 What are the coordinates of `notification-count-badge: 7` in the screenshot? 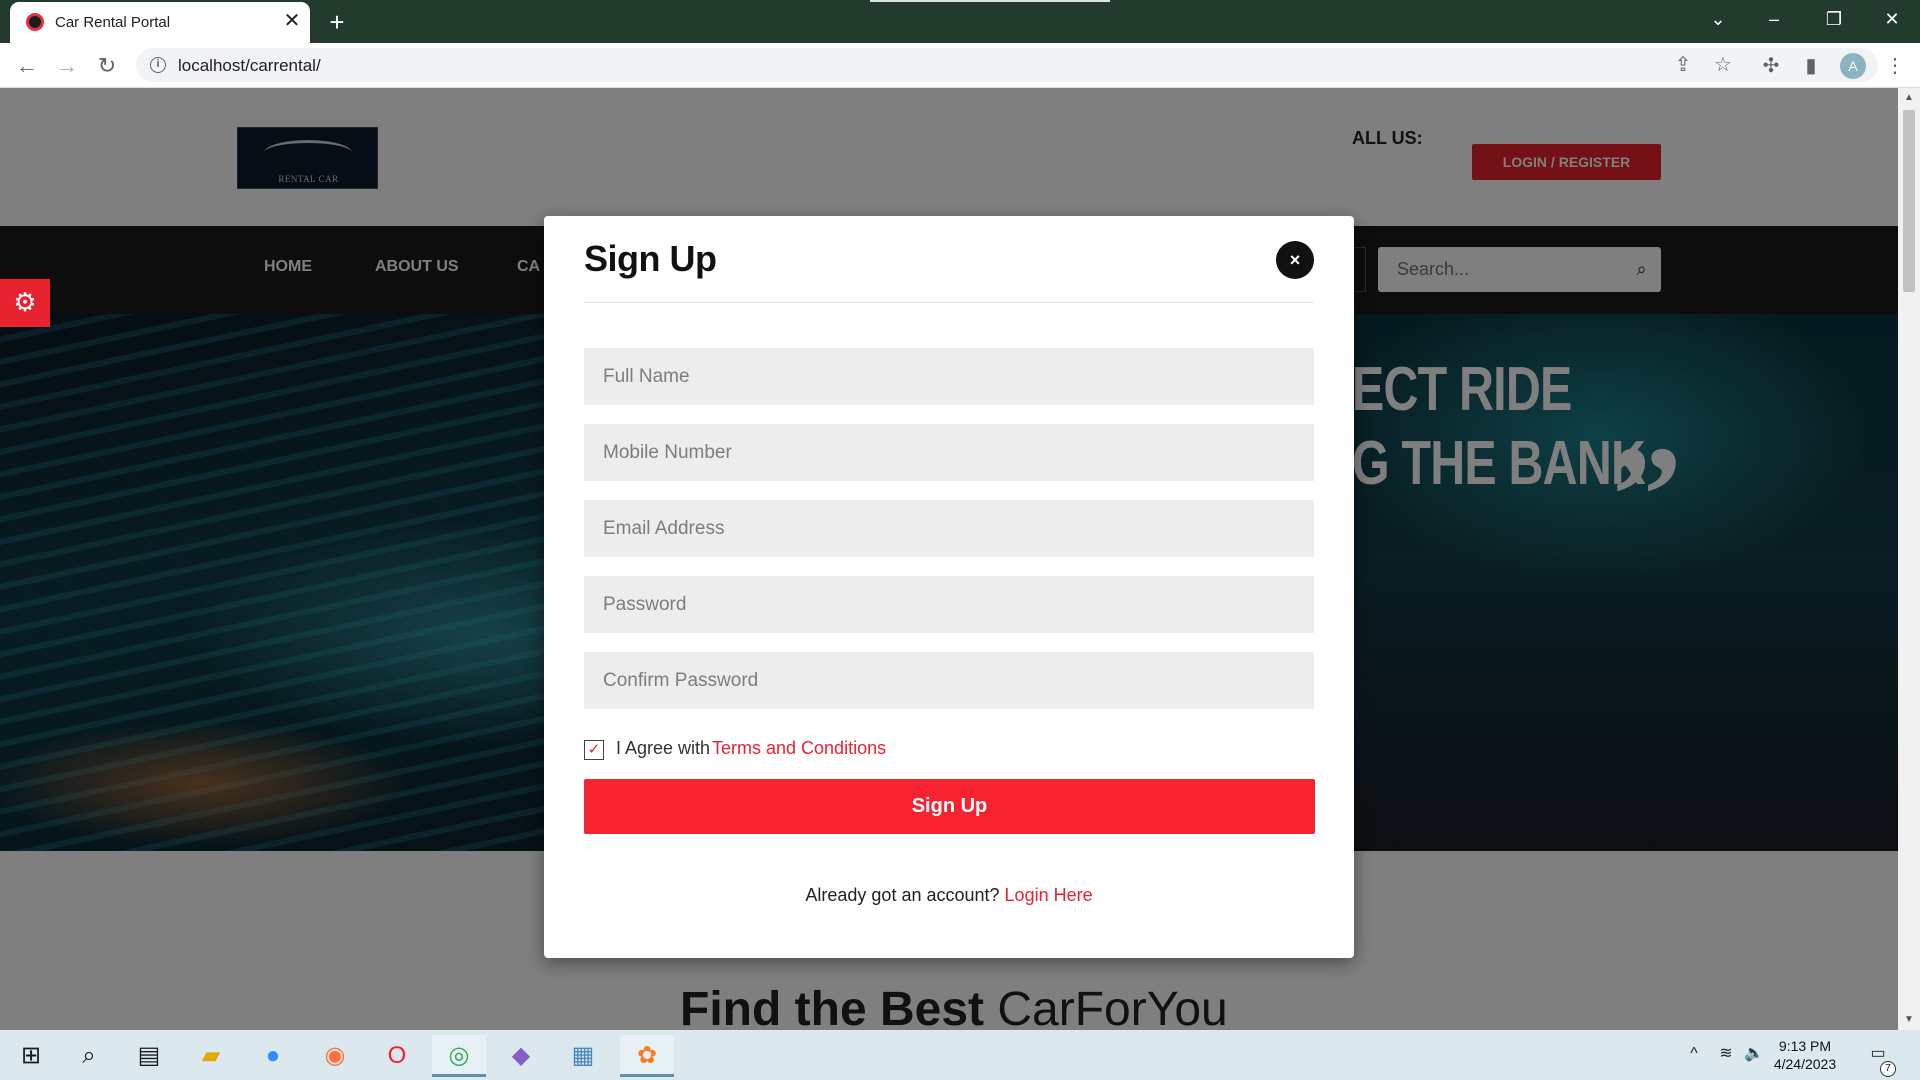 It's located at (1888, 1069).